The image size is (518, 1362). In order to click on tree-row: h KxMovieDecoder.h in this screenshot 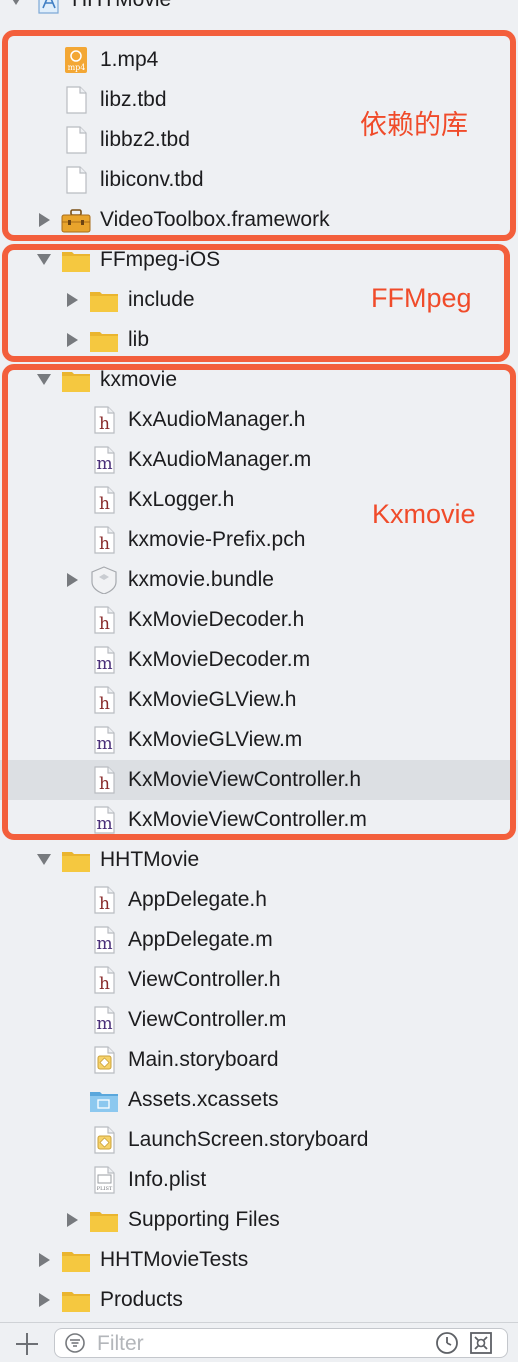, I will do `click(259, 620)`.